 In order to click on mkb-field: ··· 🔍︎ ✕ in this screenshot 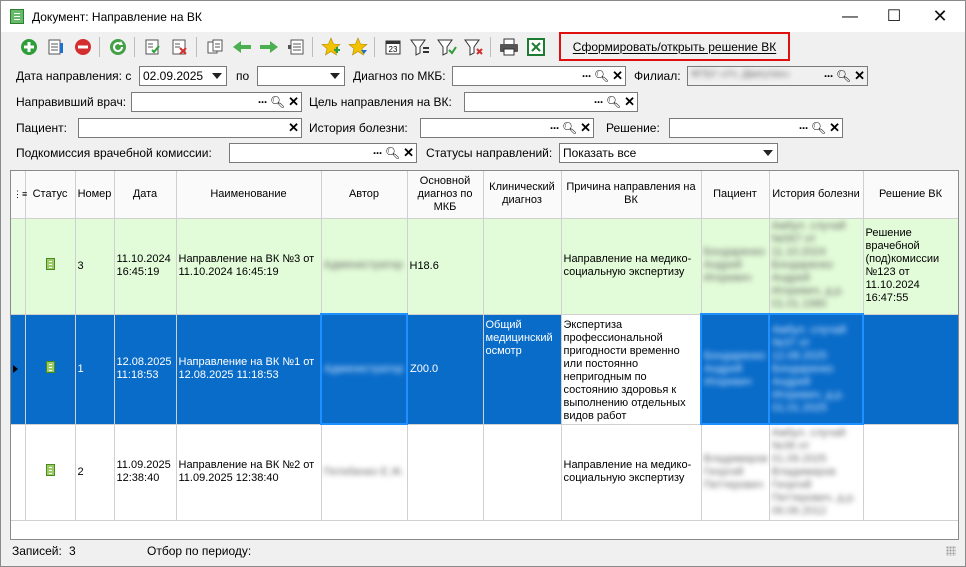, I will do `click(539, 76)`.